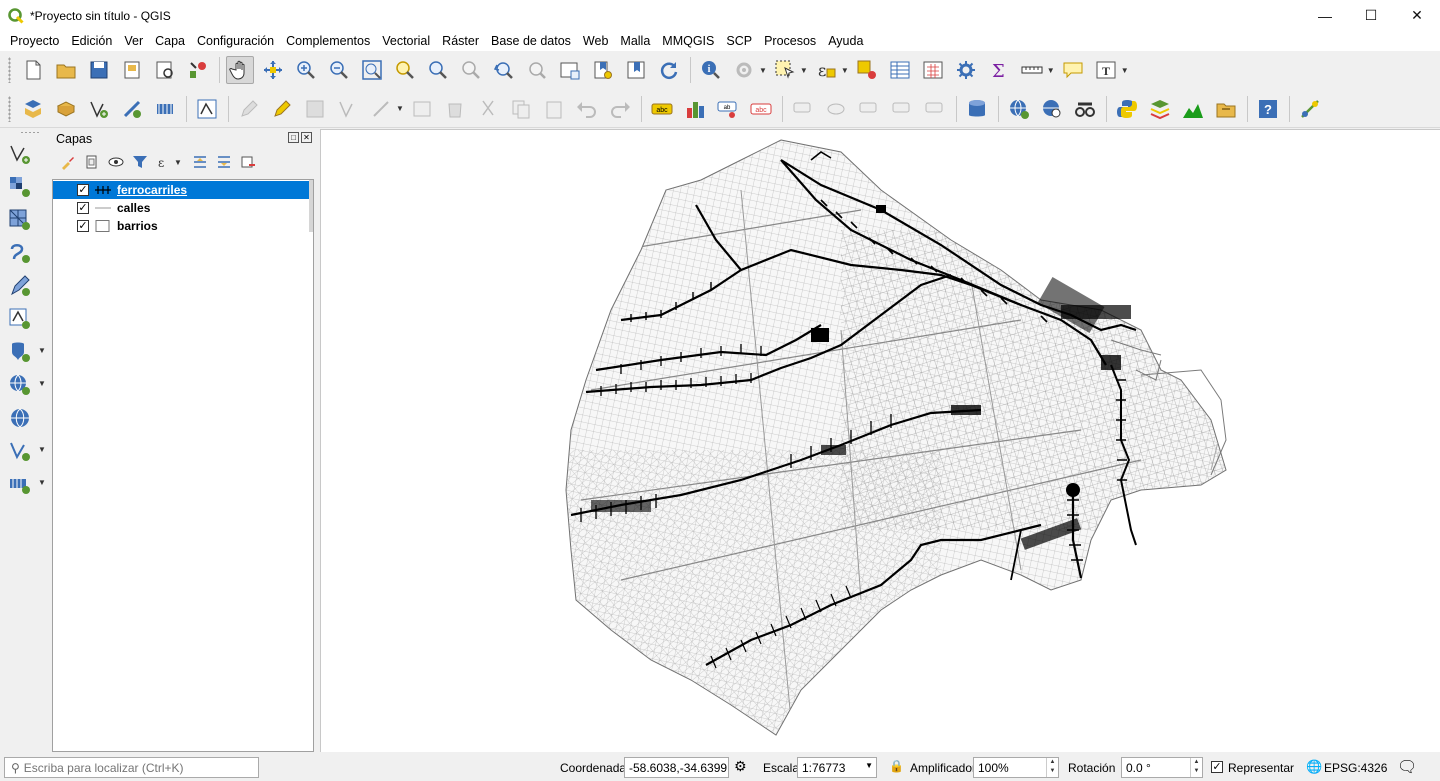  What do you see at coordinates (869, 109) in the screenshot?
I see `rotate-label-disabled-icon` at bounding box center [869, 109].